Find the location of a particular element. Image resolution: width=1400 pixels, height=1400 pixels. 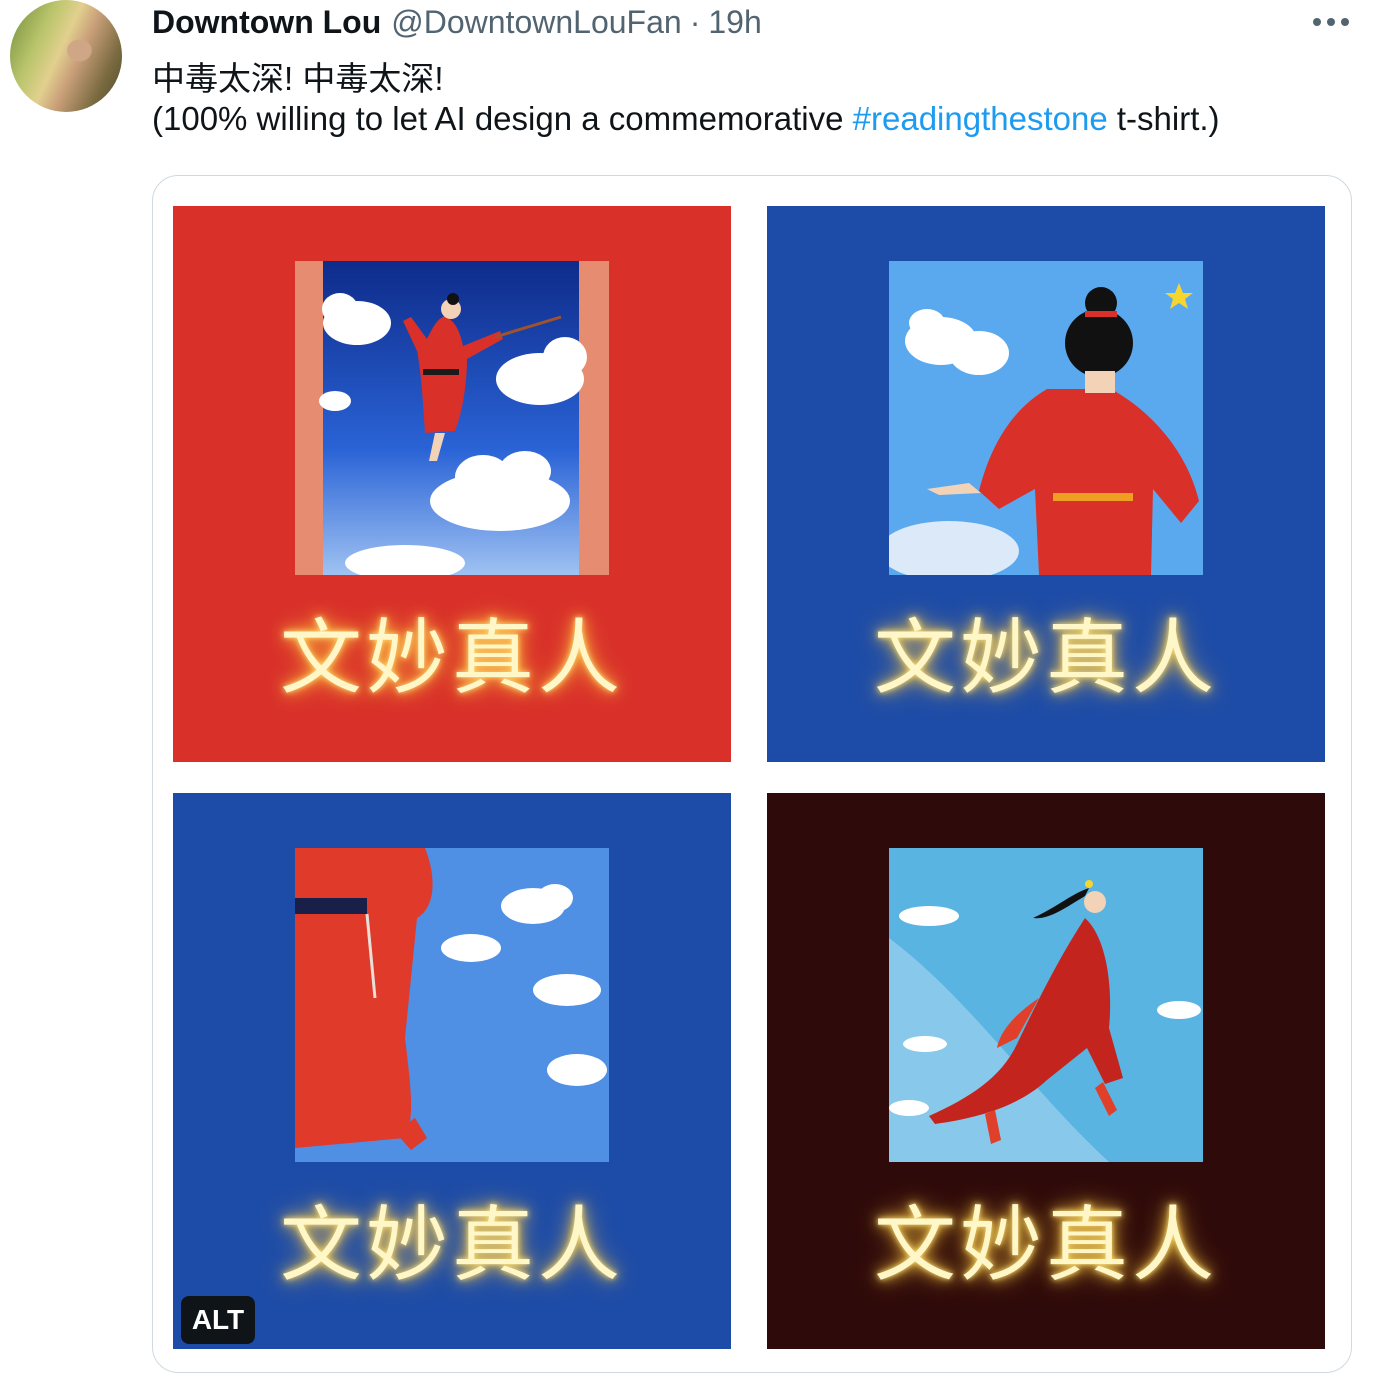

avatar is located at coordinates (66, 56).